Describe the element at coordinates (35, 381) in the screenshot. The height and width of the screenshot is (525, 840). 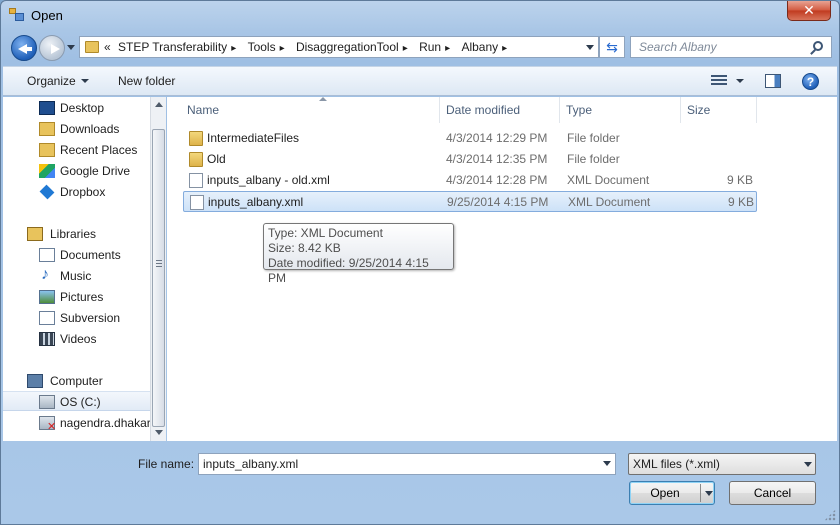
I see `computer-icon` at that location.